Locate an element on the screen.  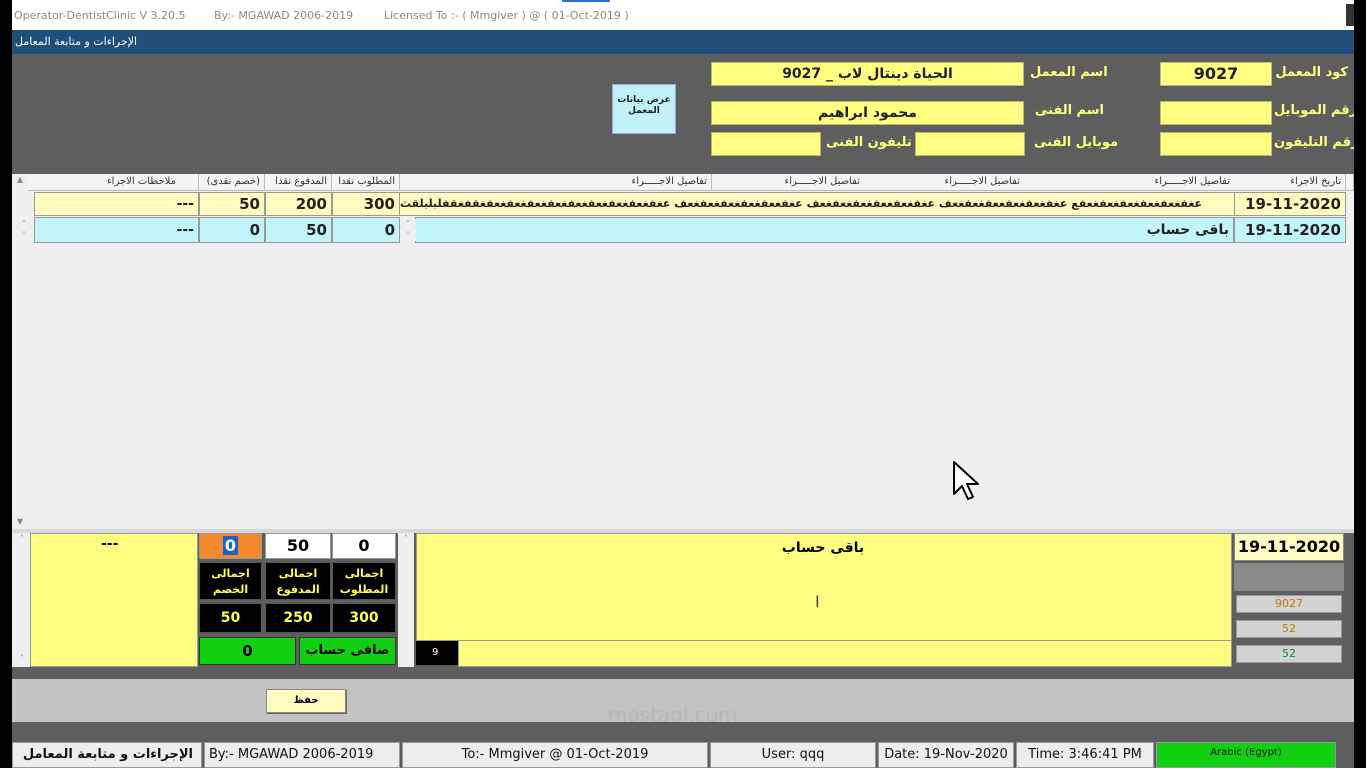
summary-notes-value: --- is located at coordinates (110, 544).